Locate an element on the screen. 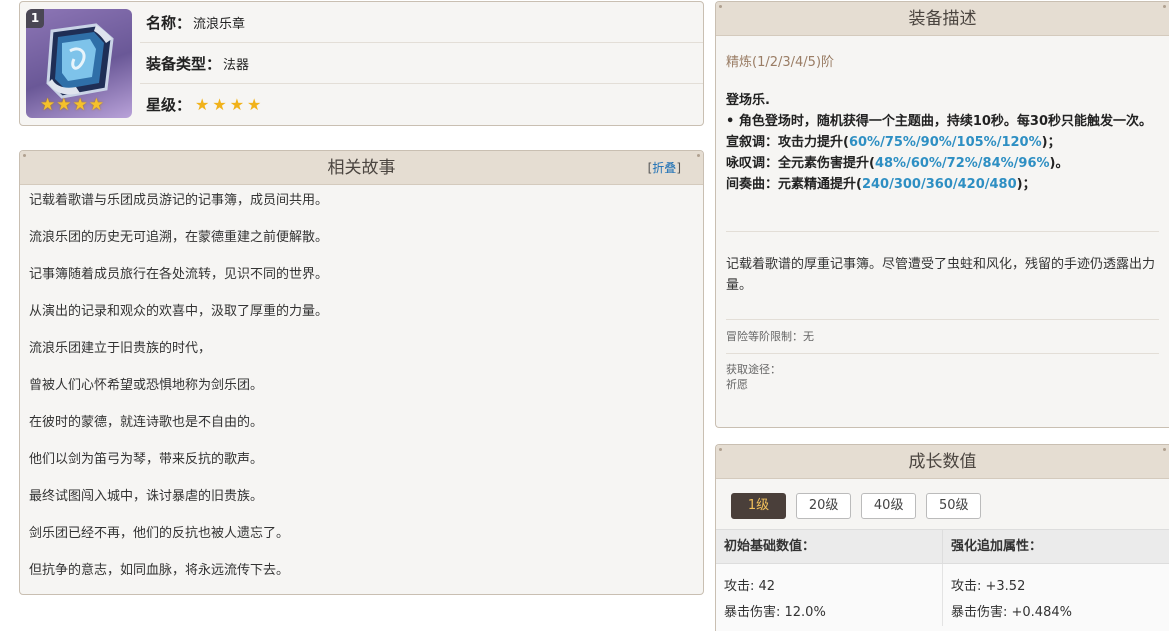  bonus-attack: 攻击: +3.52 is located at coordinates (988, 586).